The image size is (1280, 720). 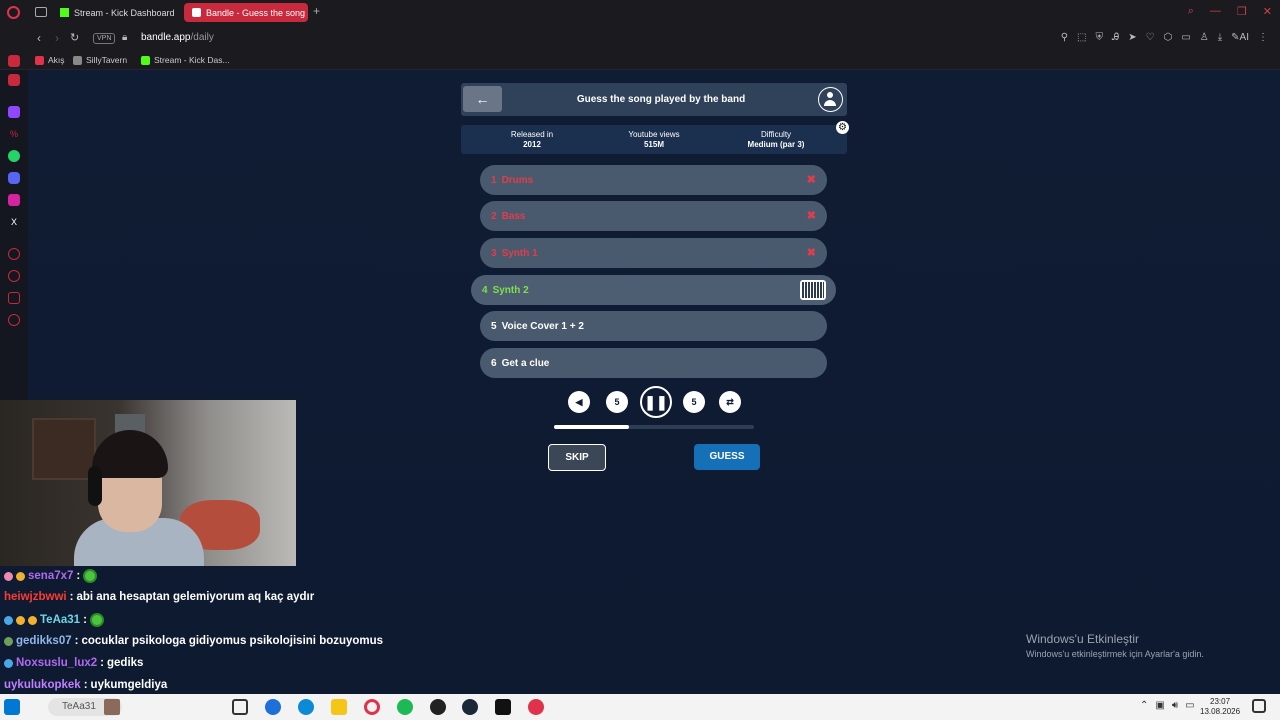 What do you see at coordinates (653, 326) in the screenshot?
I see `instrument-row-voice: 5 Voice Cover 1 + 2` at bounding box center [653, 326].